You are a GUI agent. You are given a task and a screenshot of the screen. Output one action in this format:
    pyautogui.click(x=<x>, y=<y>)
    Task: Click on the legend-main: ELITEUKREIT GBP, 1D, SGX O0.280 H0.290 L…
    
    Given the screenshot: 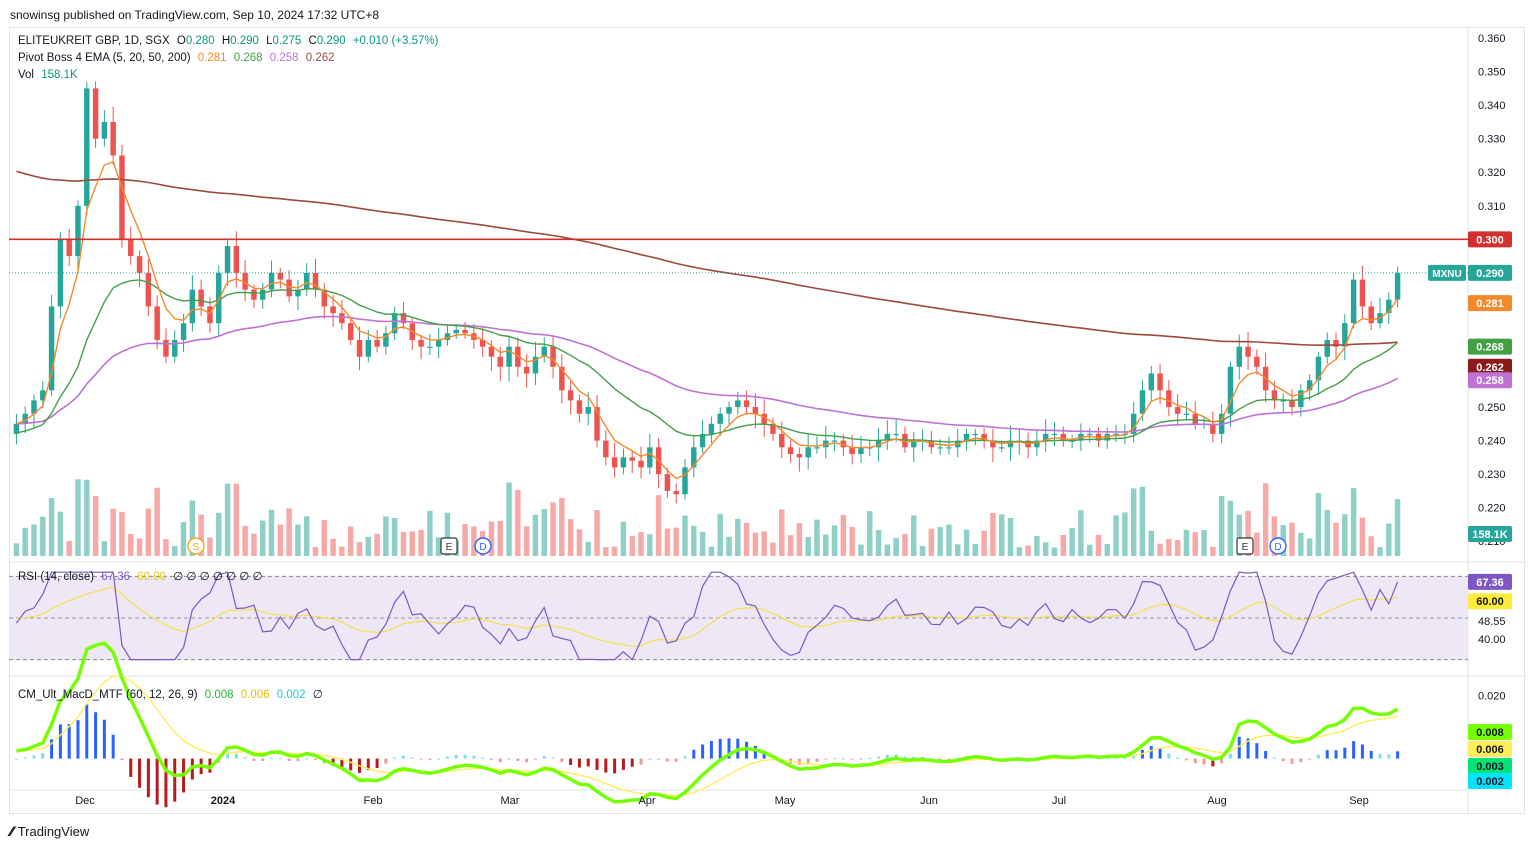 What is the action you would take?
    pyautogui.click(x=230, y=41)
    